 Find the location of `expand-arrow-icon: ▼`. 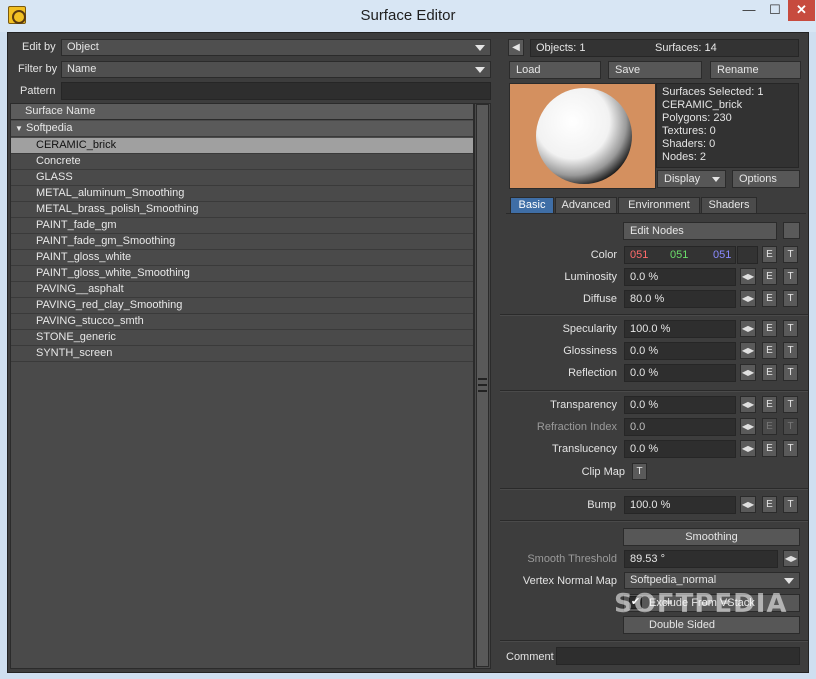

expand-arrow-icon: ▼ is located at coordinates (19, 128).